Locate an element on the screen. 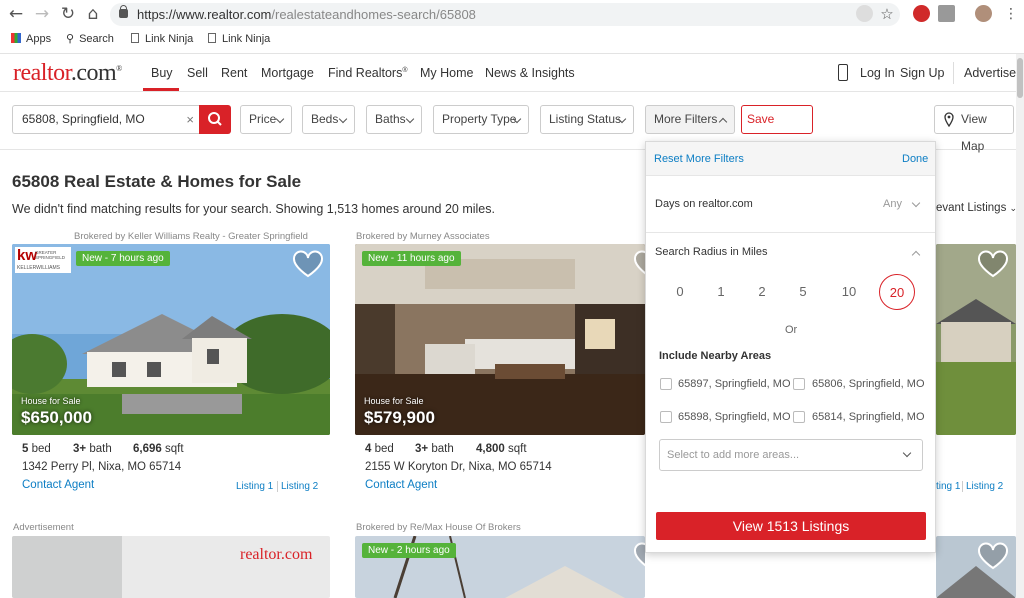 The height and width of the screenshot is (598, 1024). signup-link: Sign Up is located at coordinates (922, 73).